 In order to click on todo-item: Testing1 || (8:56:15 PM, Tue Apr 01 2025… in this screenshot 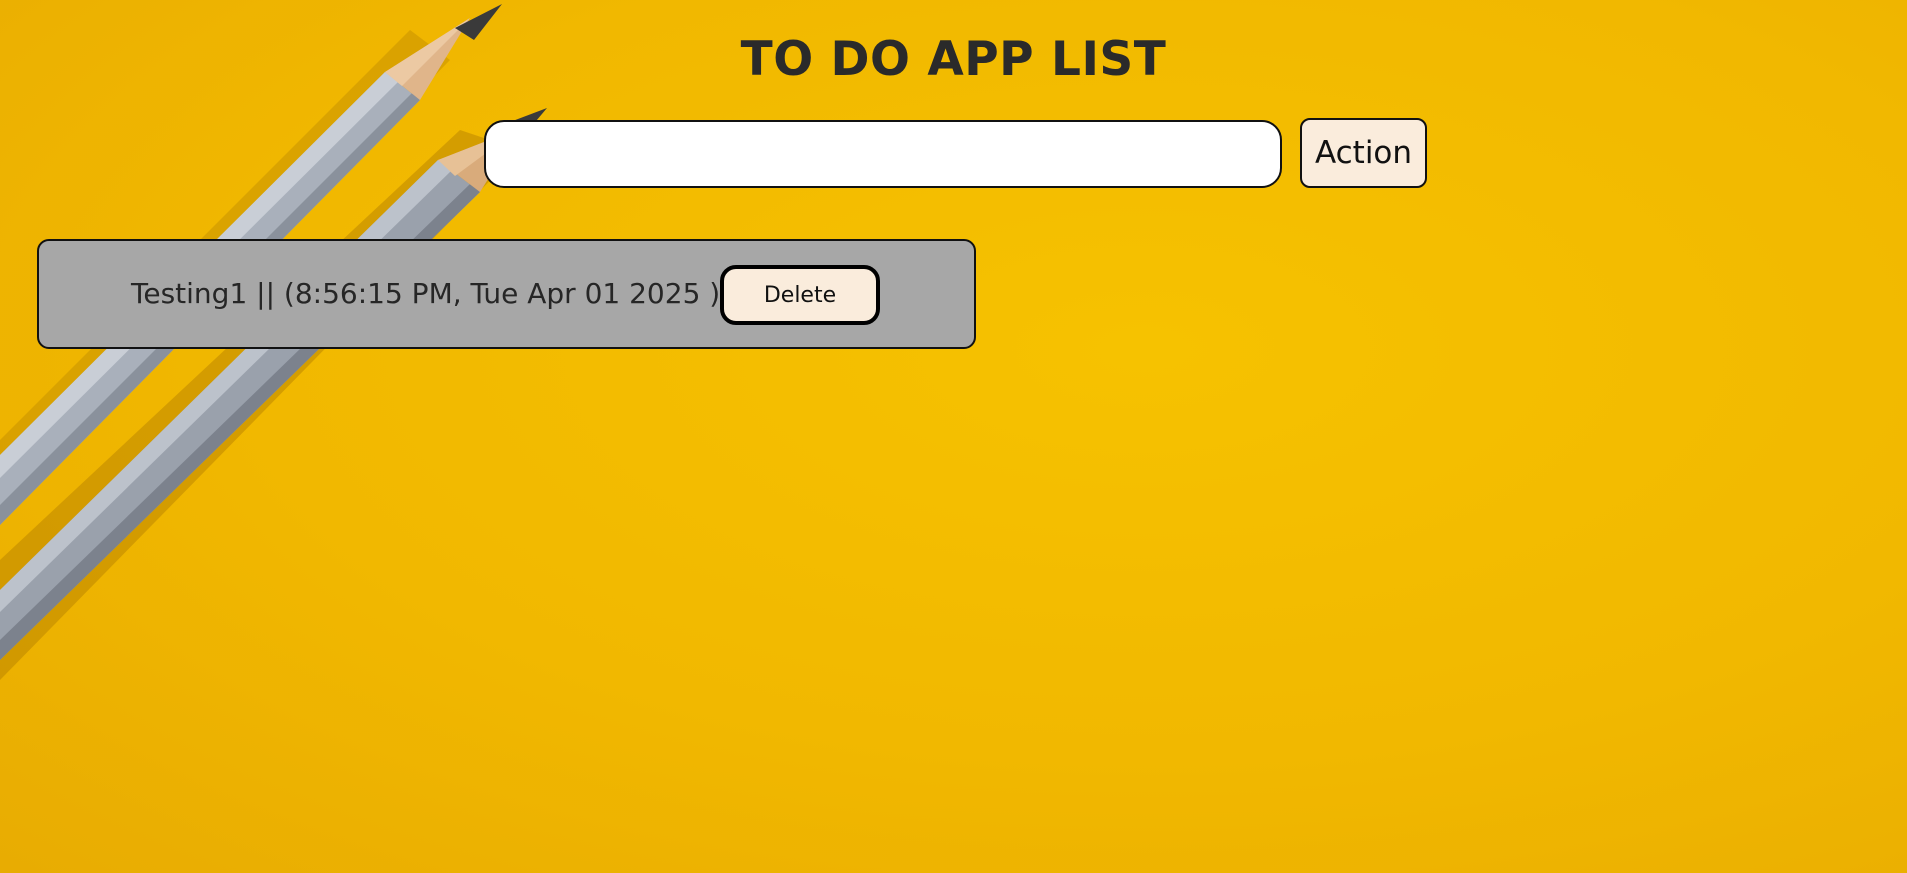, I will do `click(506, 294)`.